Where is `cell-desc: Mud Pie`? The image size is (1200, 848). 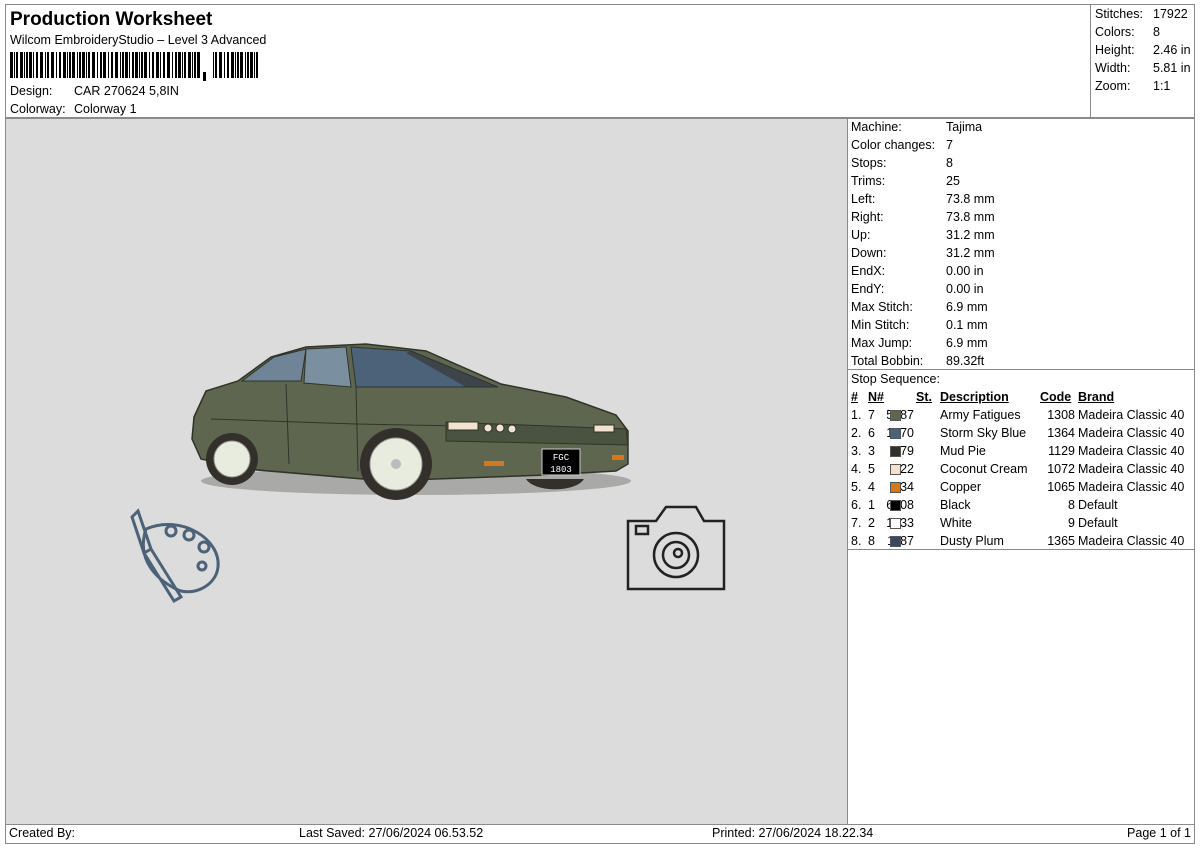
cell-desc: Mud Pie is located at coordinates (963, 451).